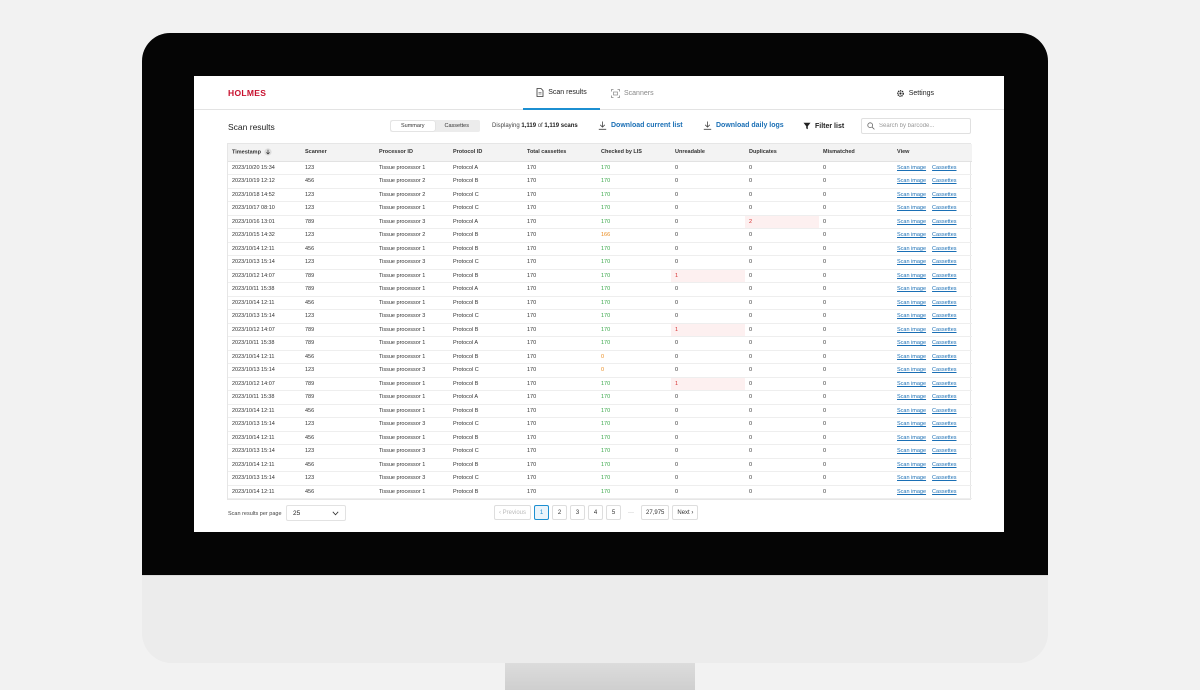 Image resolution: width=1200 pixels, height=690 pixels. I want to click on column-header-total-cassettes: Total cassettes, so click(560, 153).